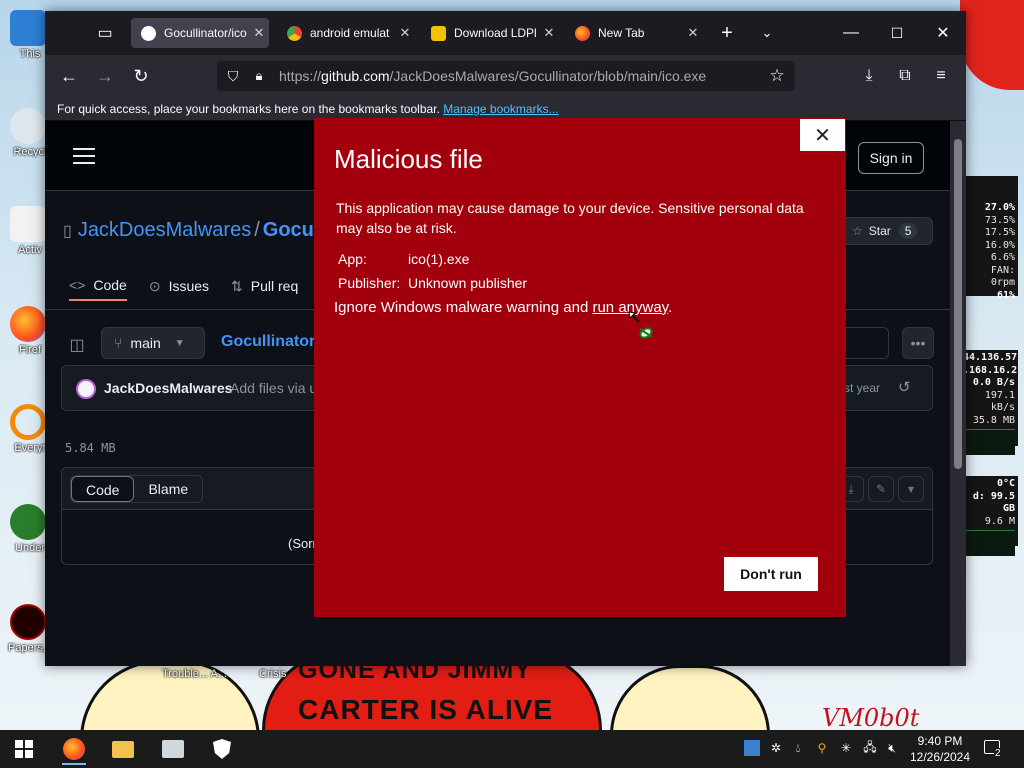  Describe the element at coordinates (870, 748) in the screenshot. I see `tray-network-icon: 🖧︎` at that location.